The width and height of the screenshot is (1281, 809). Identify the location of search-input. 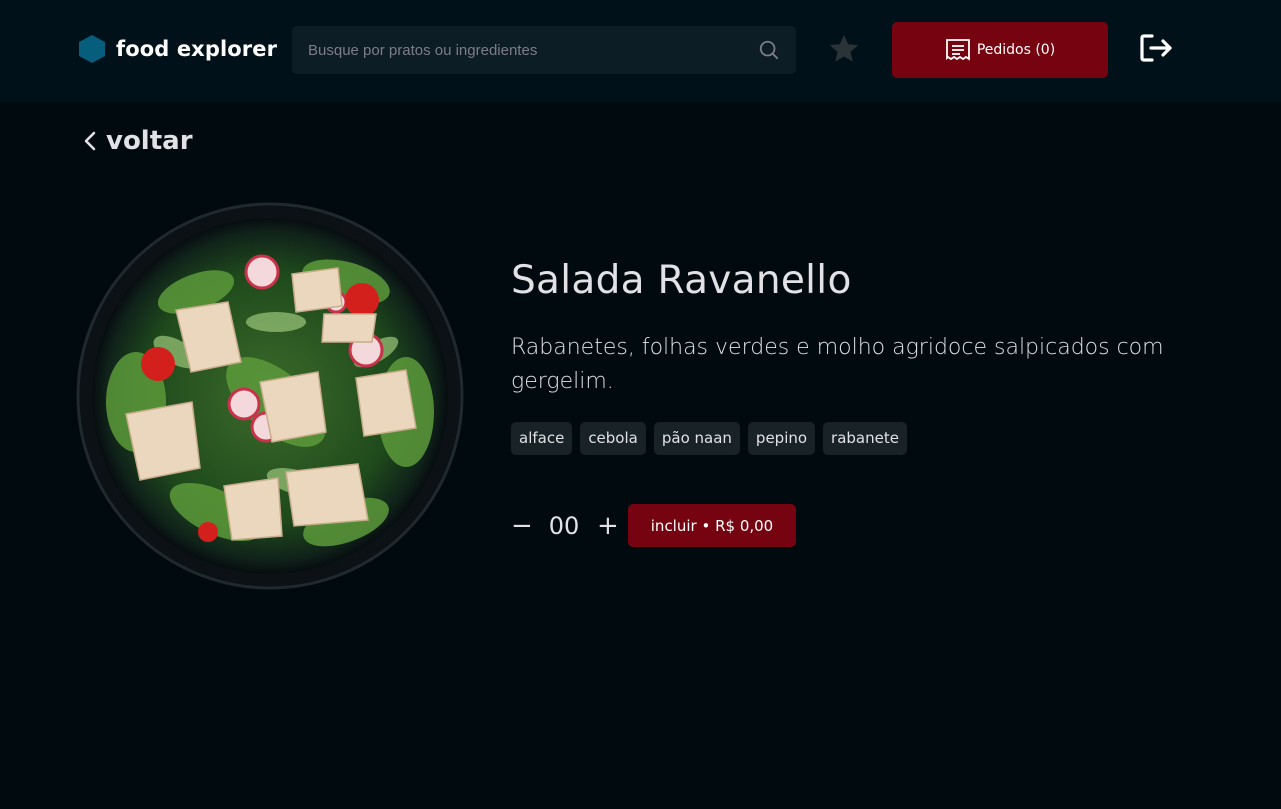
(523, 50).